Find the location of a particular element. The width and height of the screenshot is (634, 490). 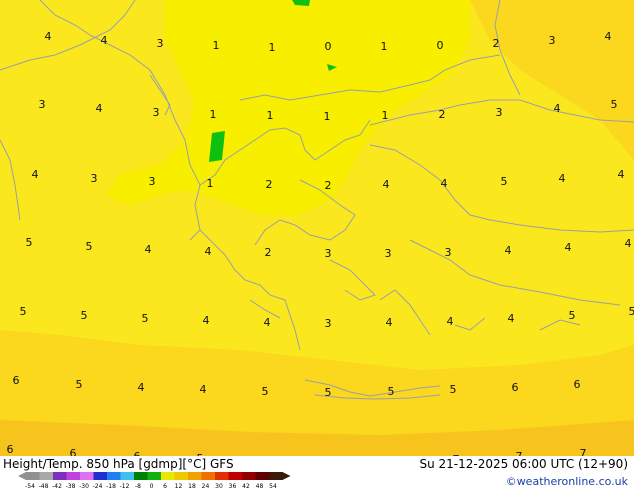

credit-link: ©weatheronline.co.uk is located at coordinates (567, 481).